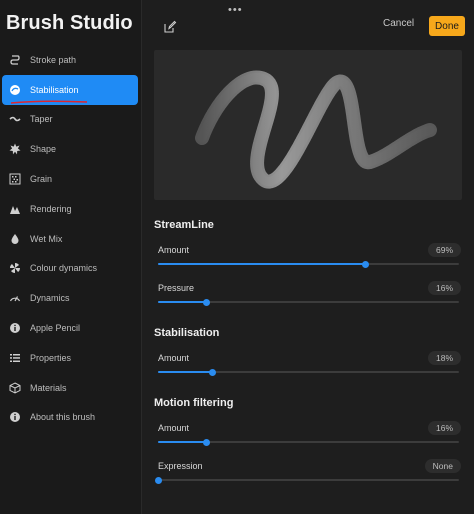 Image resolution: width=474 pixels, height=514 pixels. I want to click on sidebar-item-label: Rendering, so click(51, 208).